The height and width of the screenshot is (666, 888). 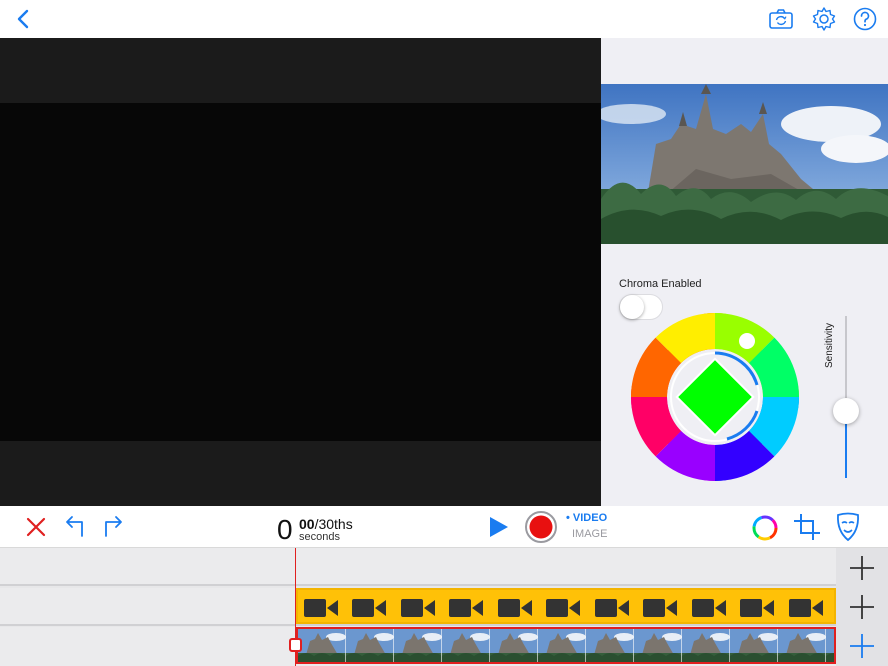 I want to click on time-frames: 00/30ths, so click(x=326, y=524).